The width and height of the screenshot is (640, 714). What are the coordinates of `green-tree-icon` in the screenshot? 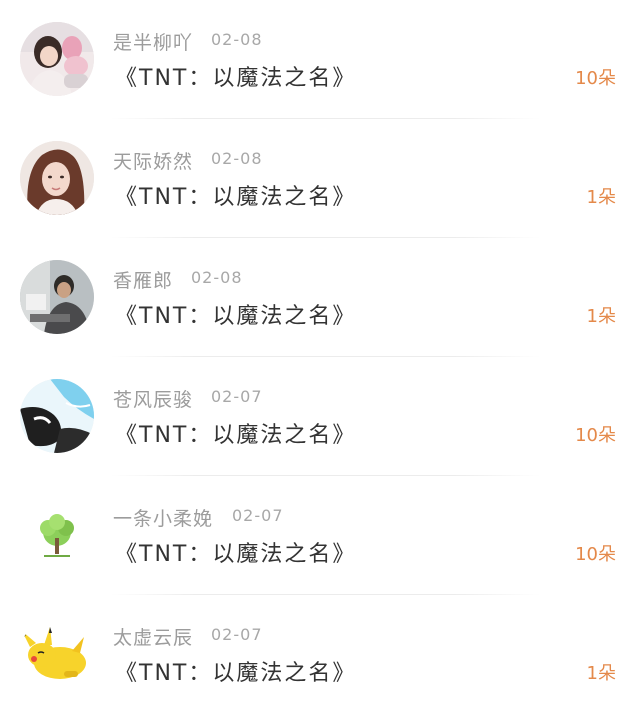 It's located at (57, 535).